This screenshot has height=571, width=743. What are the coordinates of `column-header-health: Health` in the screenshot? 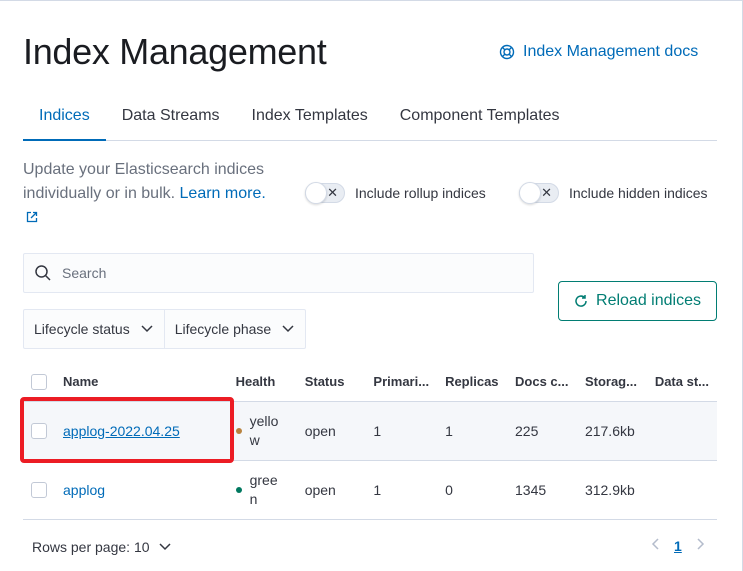 It's located at (262, 382).